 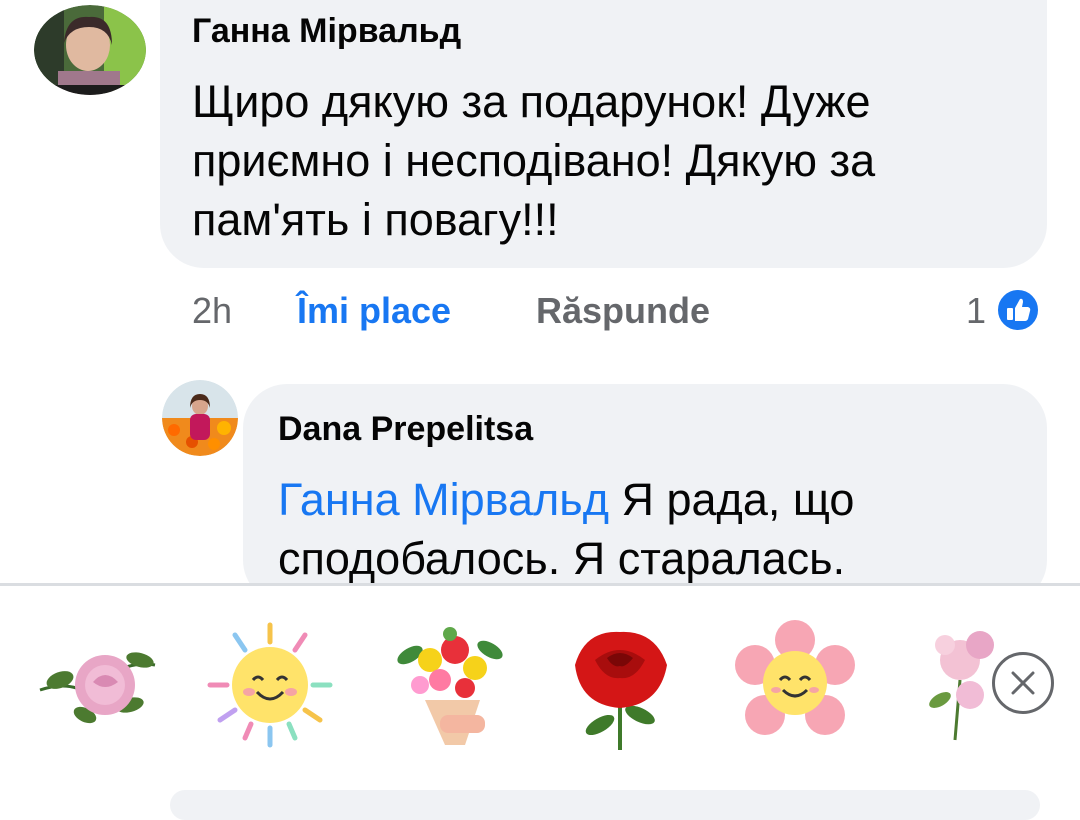 I want to click on comment-input-field, so click(x=605, y=805).